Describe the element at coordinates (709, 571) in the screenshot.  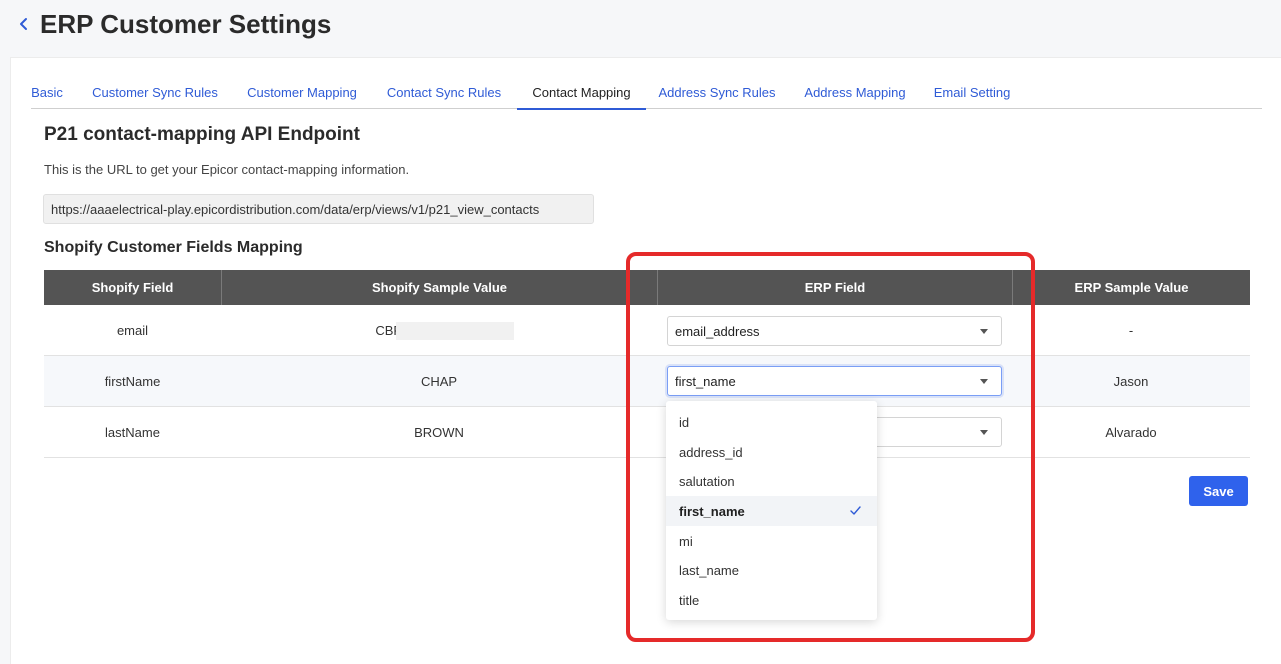
I see `option-label: last_name` at that location.